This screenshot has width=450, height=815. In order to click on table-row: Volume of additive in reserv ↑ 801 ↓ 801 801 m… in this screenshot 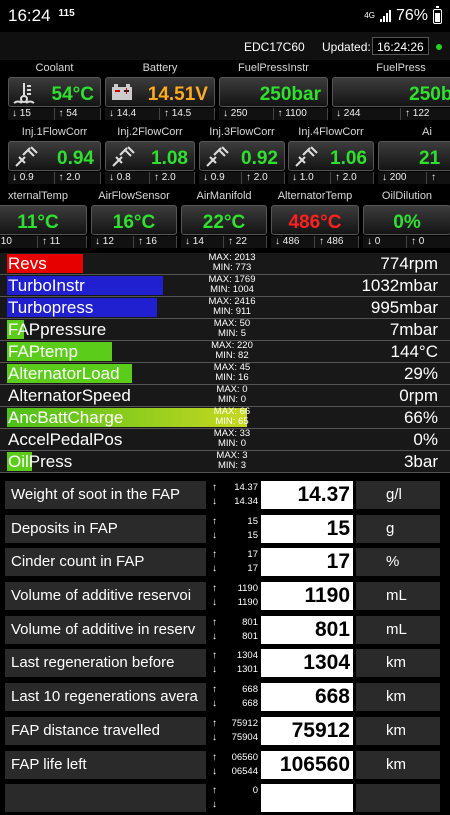, I will do `click(225, 629)`.